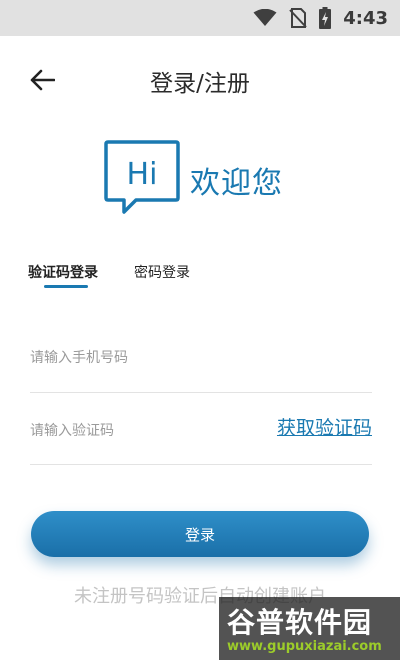 The width and height of the screenshot is (400, 660). I want to click on watermark: 谷普软件园 www.gupuxiazai.com, so click(309, 628).